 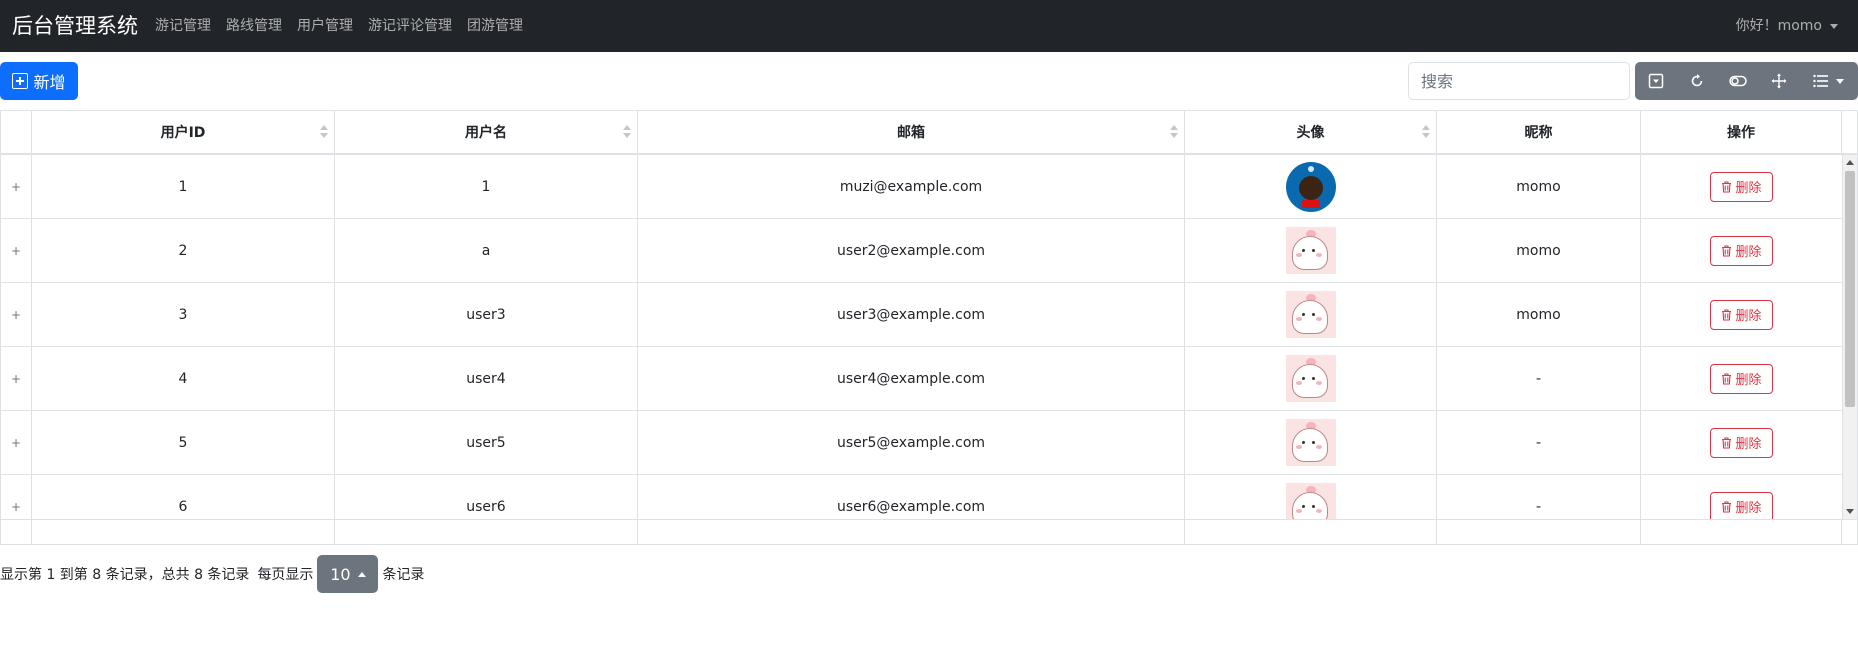 What do you see at coordinates (254, 26) in the screenshot?
I see `nav-link-routes: 路线管理` at bounding box center [254, 26].